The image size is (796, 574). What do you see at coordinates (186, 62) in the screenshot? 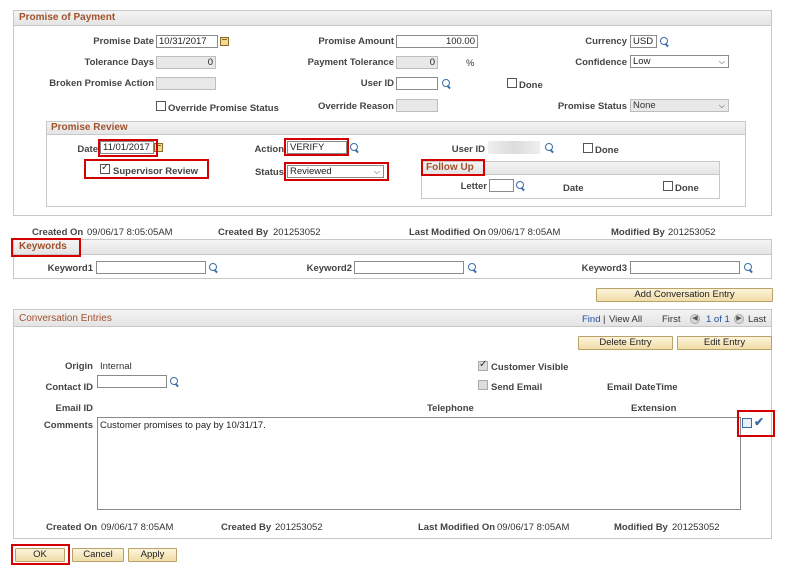
I see `tolerance-days-field: 0` at bounding box center [186, 62].